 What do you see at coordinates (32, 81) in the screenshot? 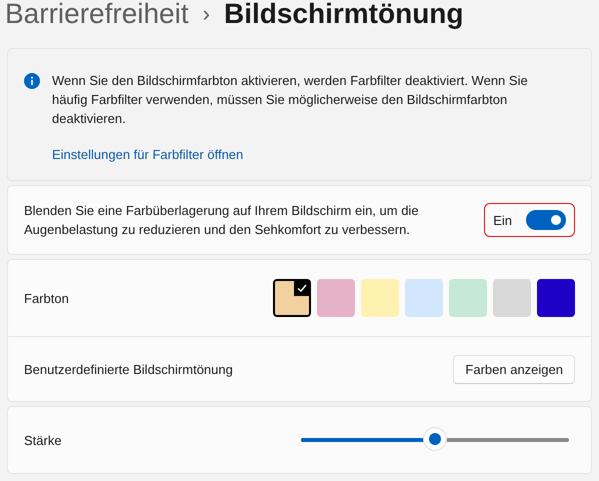
I see `info-icon` at bounding box center [32, 81].